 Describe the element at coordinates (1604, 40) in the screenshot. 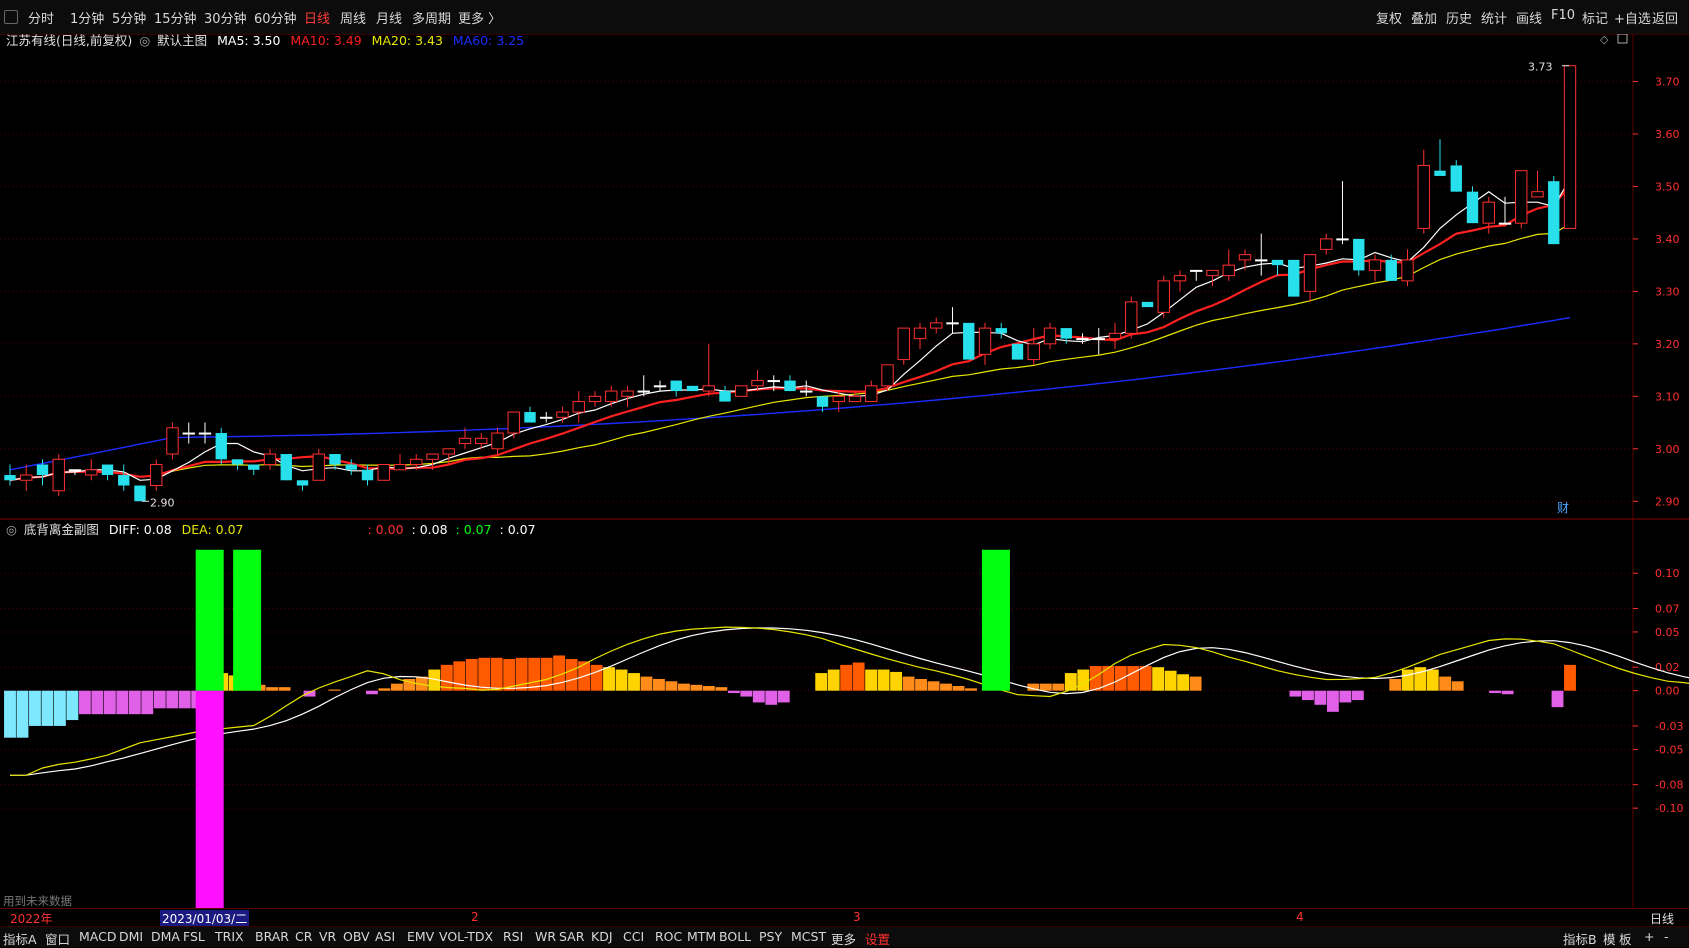

I see `diamond-icon: ◇` at that location.